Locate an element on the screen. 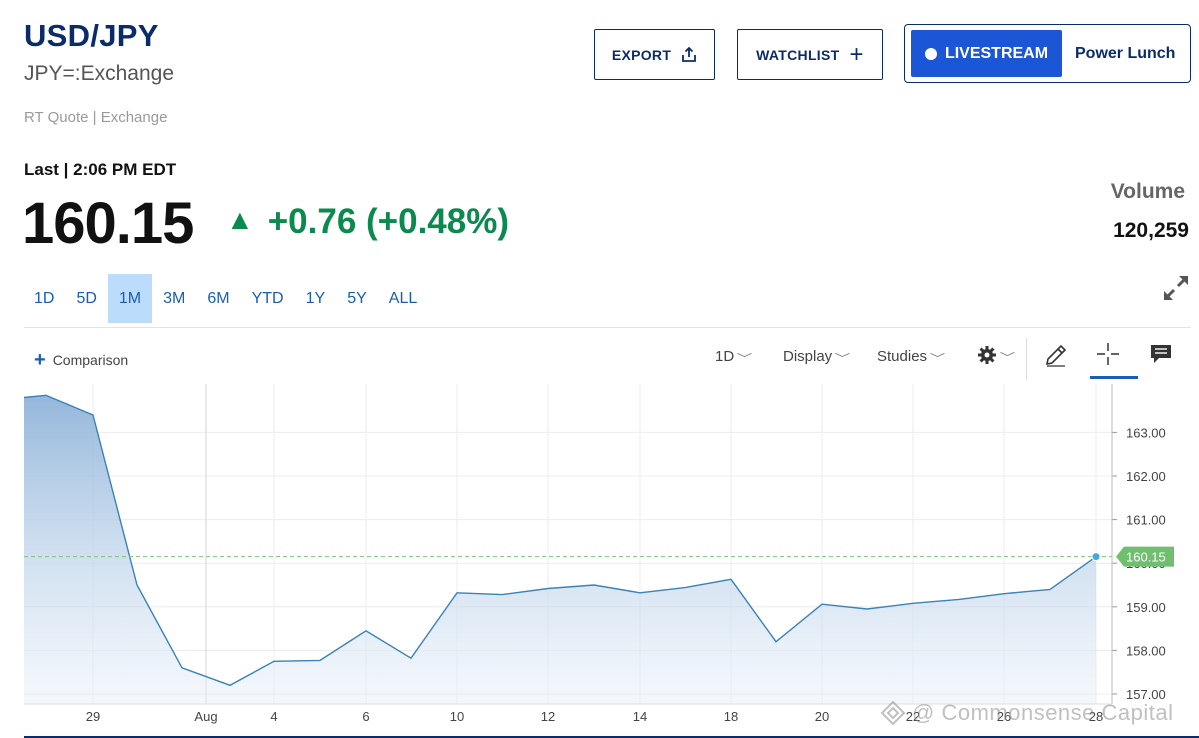  x-tick-label: 29 is located at coordinates (93, 716).